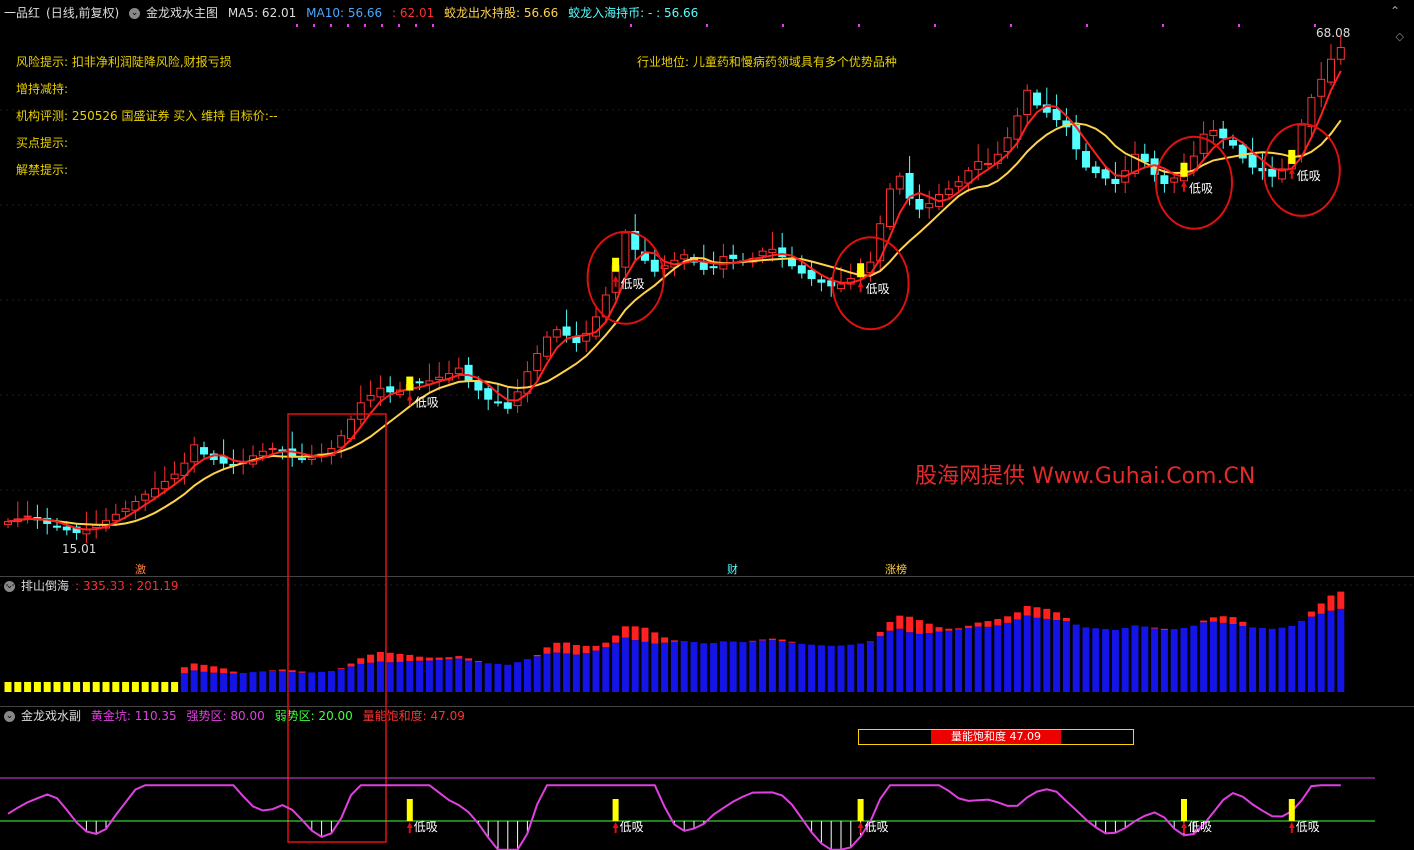  I want to click on sub2-buy-label: 低吸, so click(632, 827).